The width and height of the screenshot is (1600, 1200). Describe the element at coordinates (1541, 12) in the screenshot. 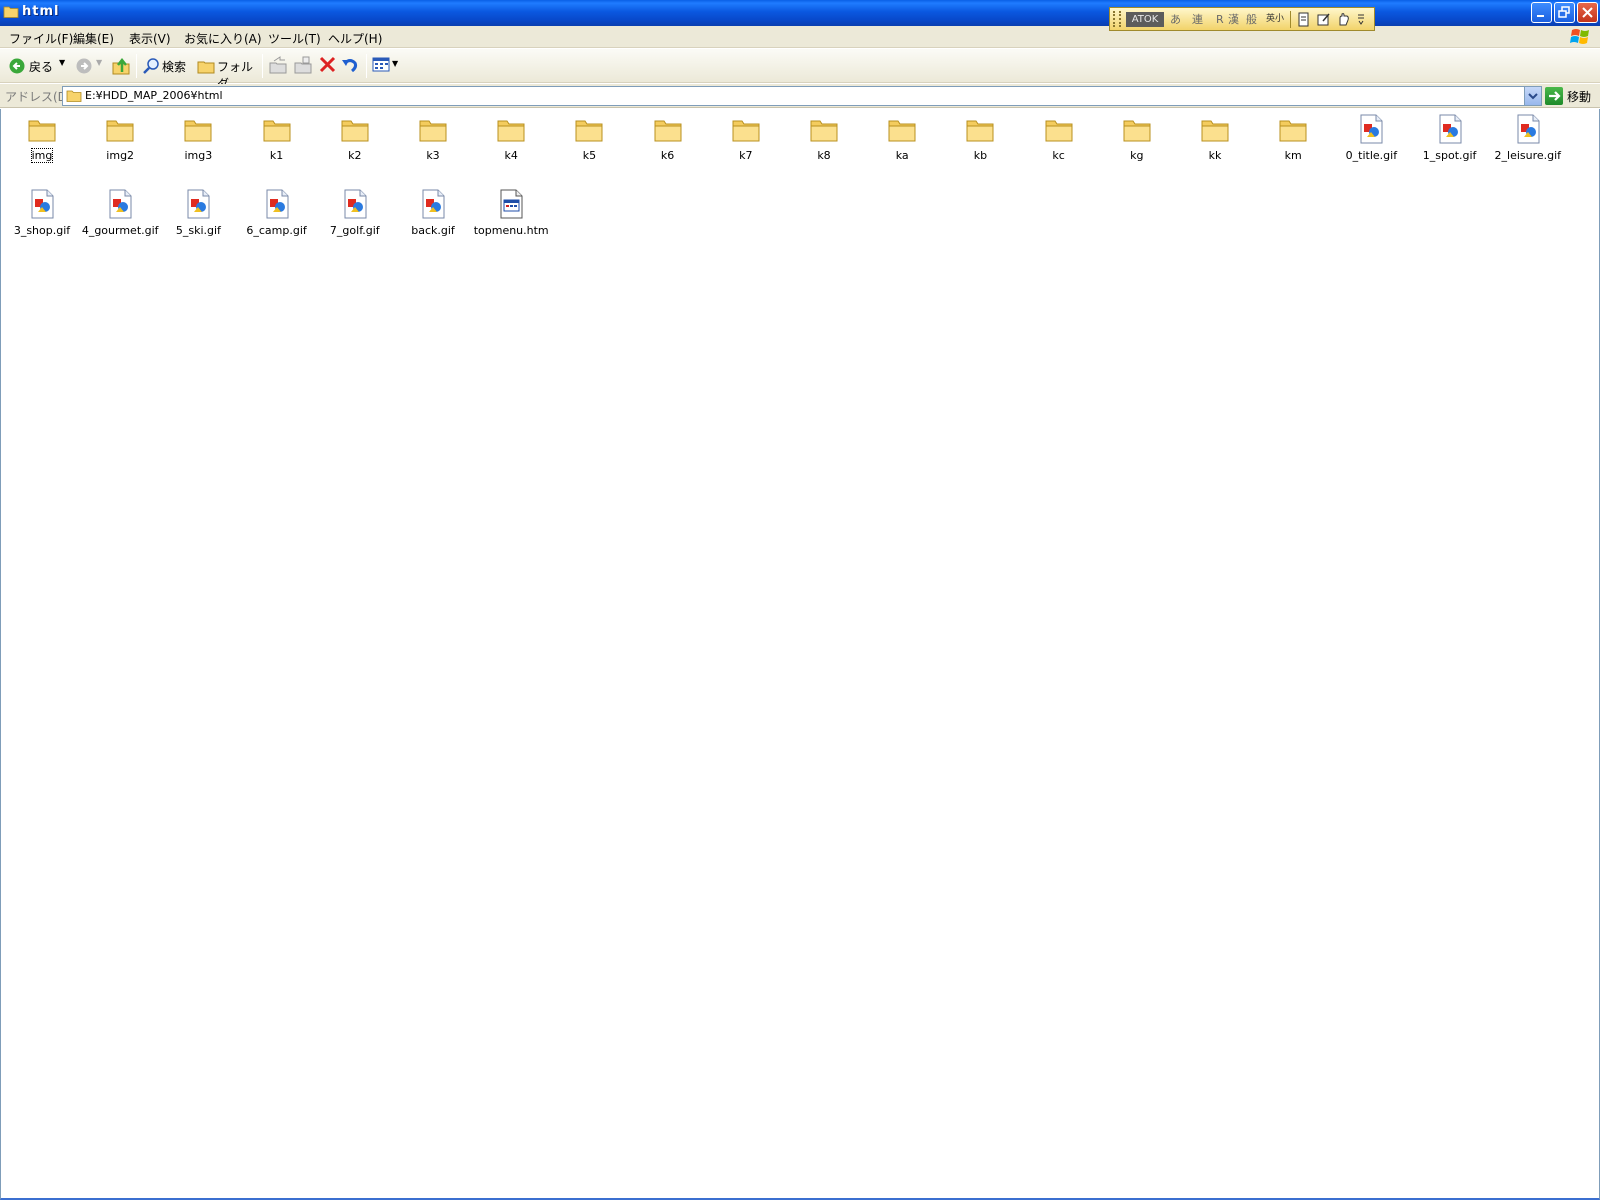

I see `minimize-button` at that location.